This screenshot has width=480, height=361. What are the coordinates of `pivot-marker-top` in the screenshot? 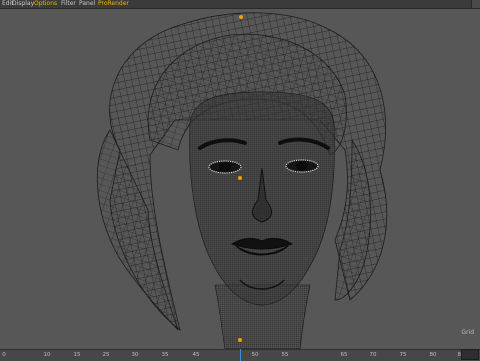 It's located at (241, 17).